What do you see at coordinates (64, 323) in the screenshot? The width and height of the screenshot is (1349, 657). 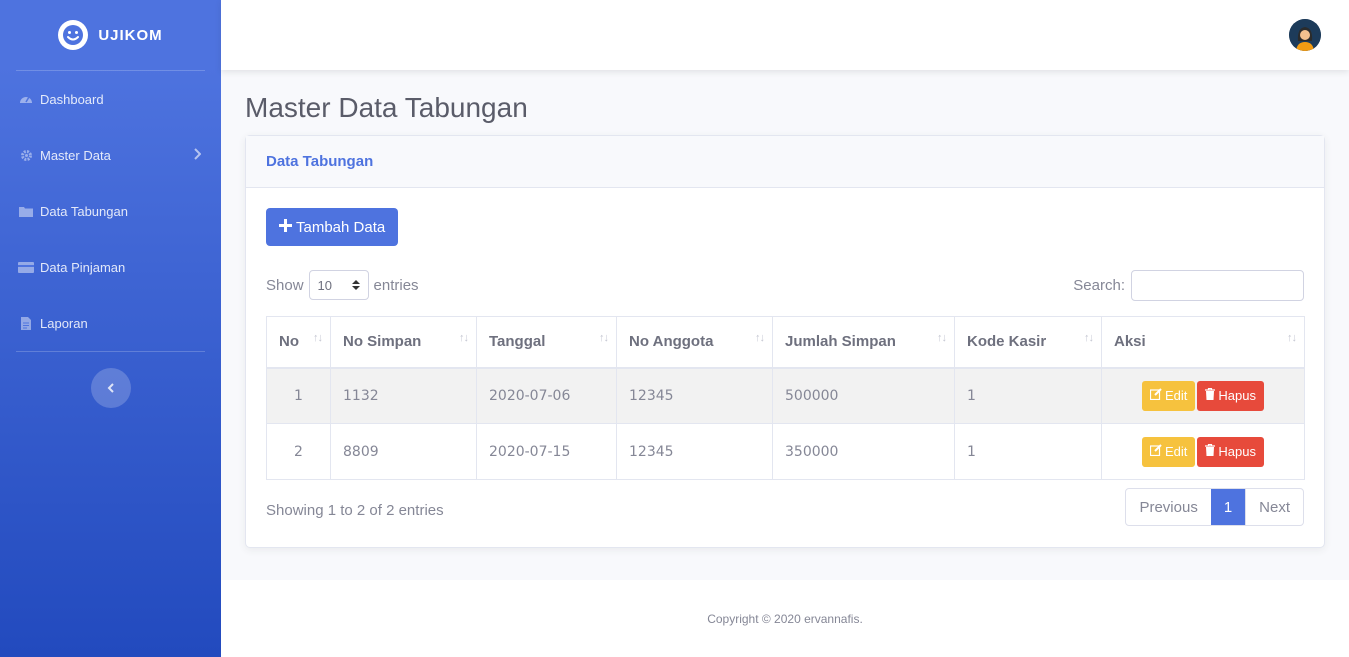 I see `sidebar-item-label: Laporan` at bounding box center [64, 323].